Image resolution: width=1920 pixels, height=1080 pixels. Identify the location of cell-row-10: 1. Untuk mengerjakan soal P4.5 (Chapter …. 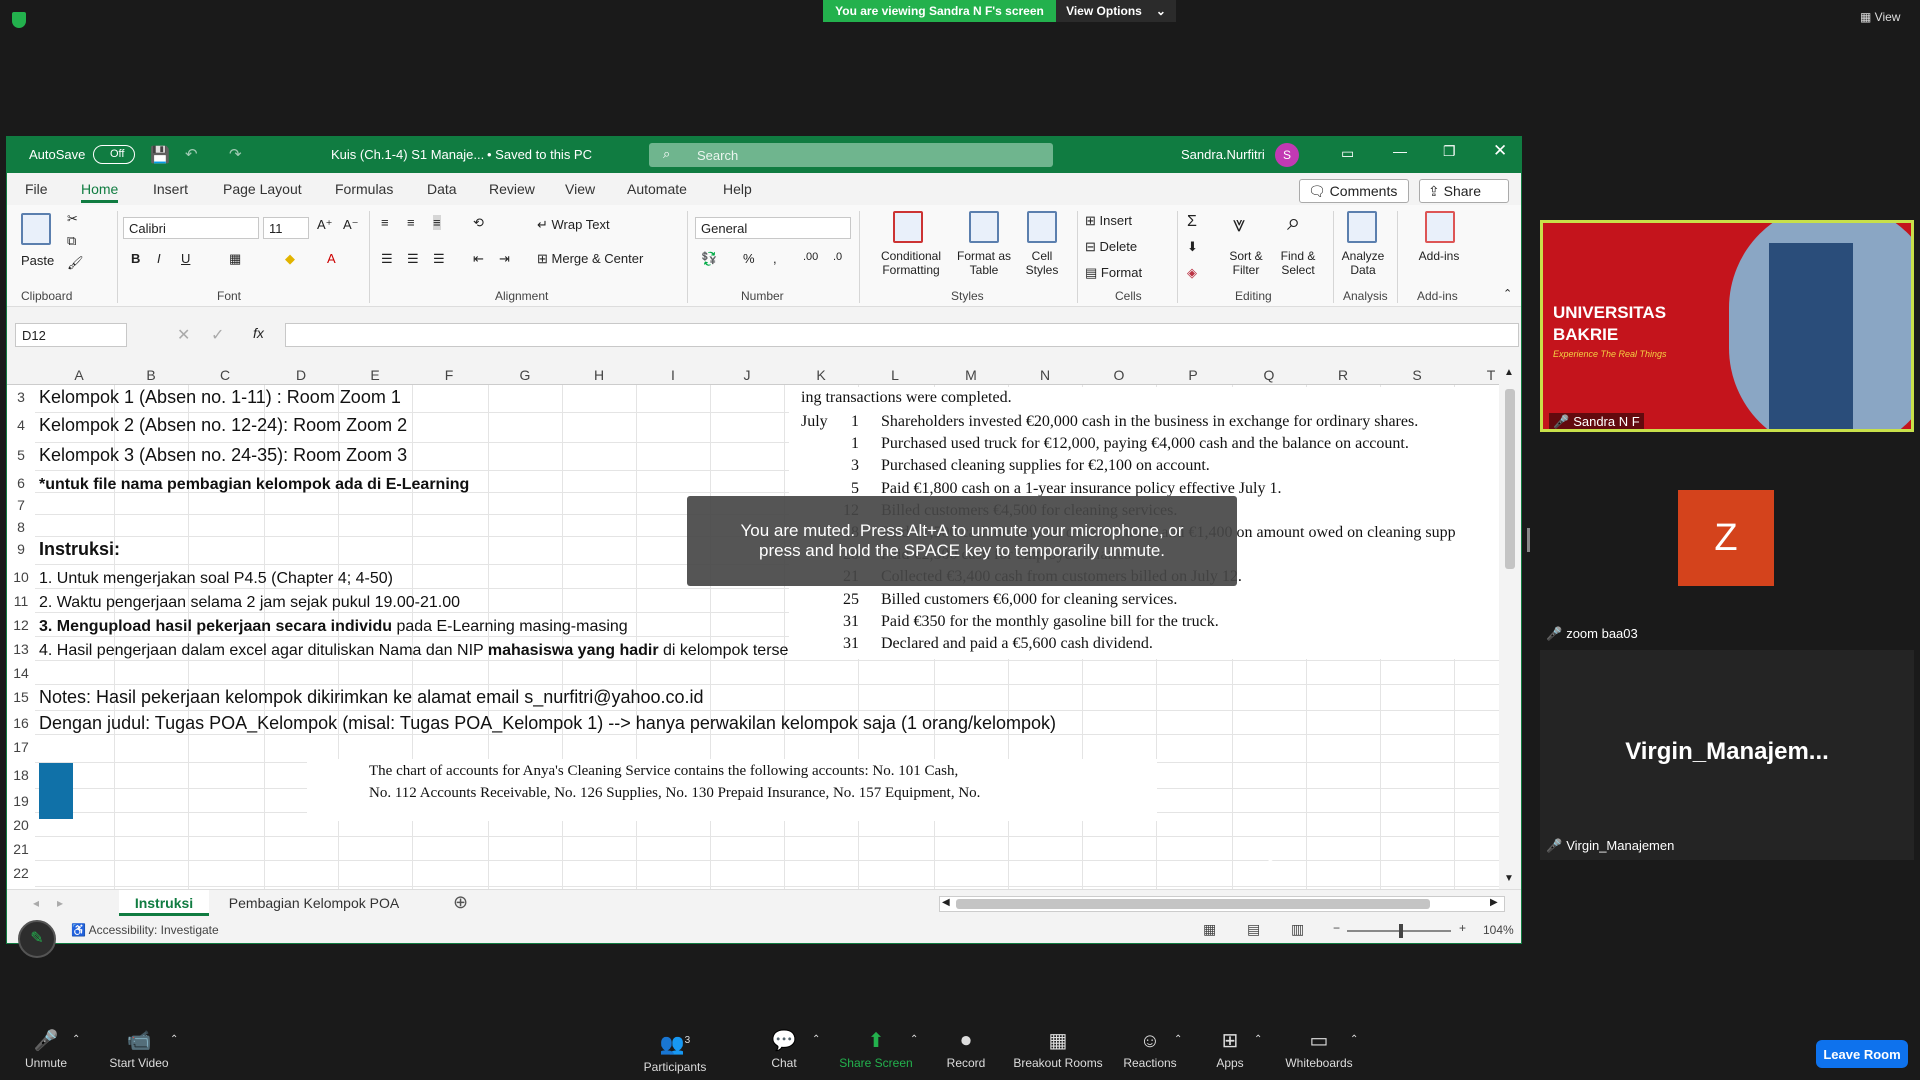
(216, 577).